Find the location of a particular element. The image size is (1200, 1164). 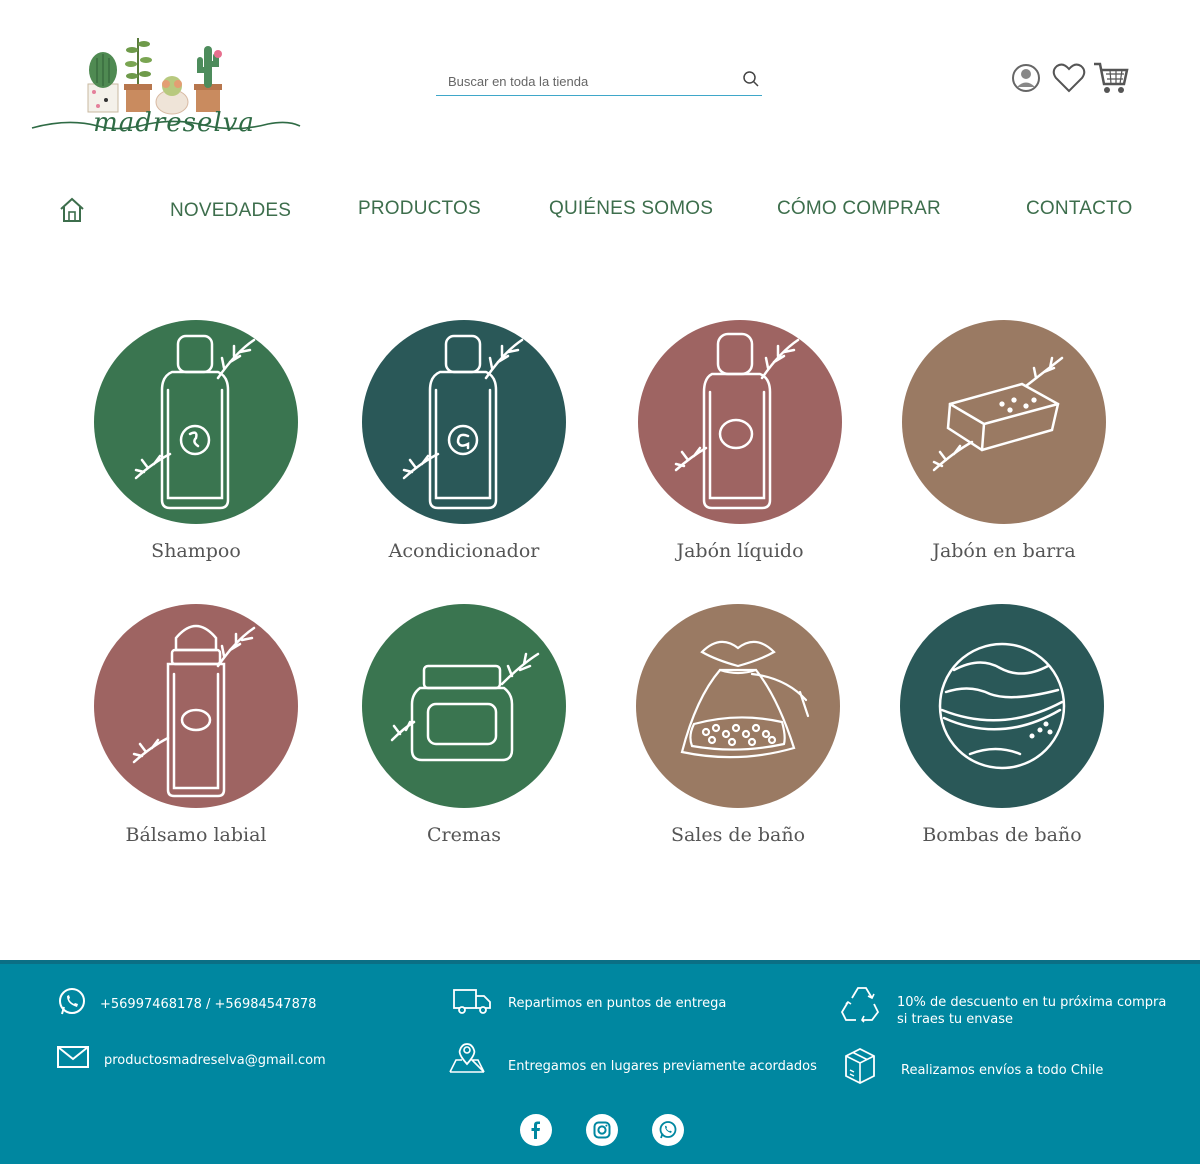

delivery-truck-icon is located at coordinates (472, 1002).